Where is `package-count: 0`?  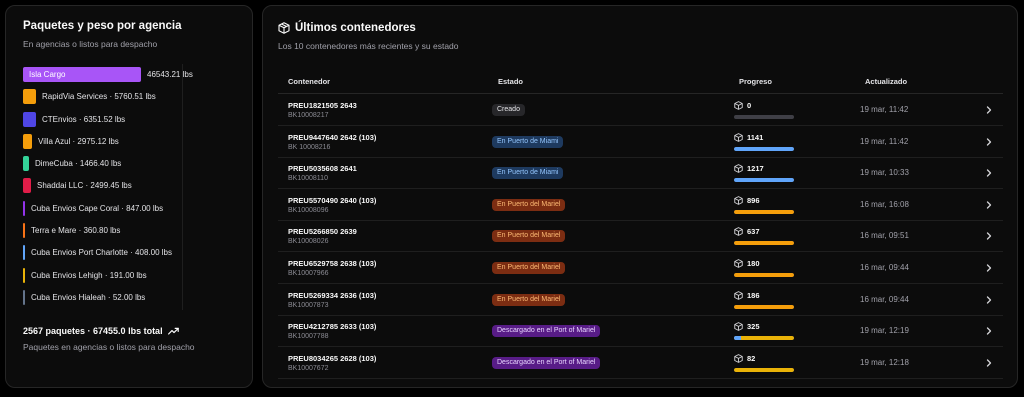 package-count: 0 is located at coordinates (749, 105).